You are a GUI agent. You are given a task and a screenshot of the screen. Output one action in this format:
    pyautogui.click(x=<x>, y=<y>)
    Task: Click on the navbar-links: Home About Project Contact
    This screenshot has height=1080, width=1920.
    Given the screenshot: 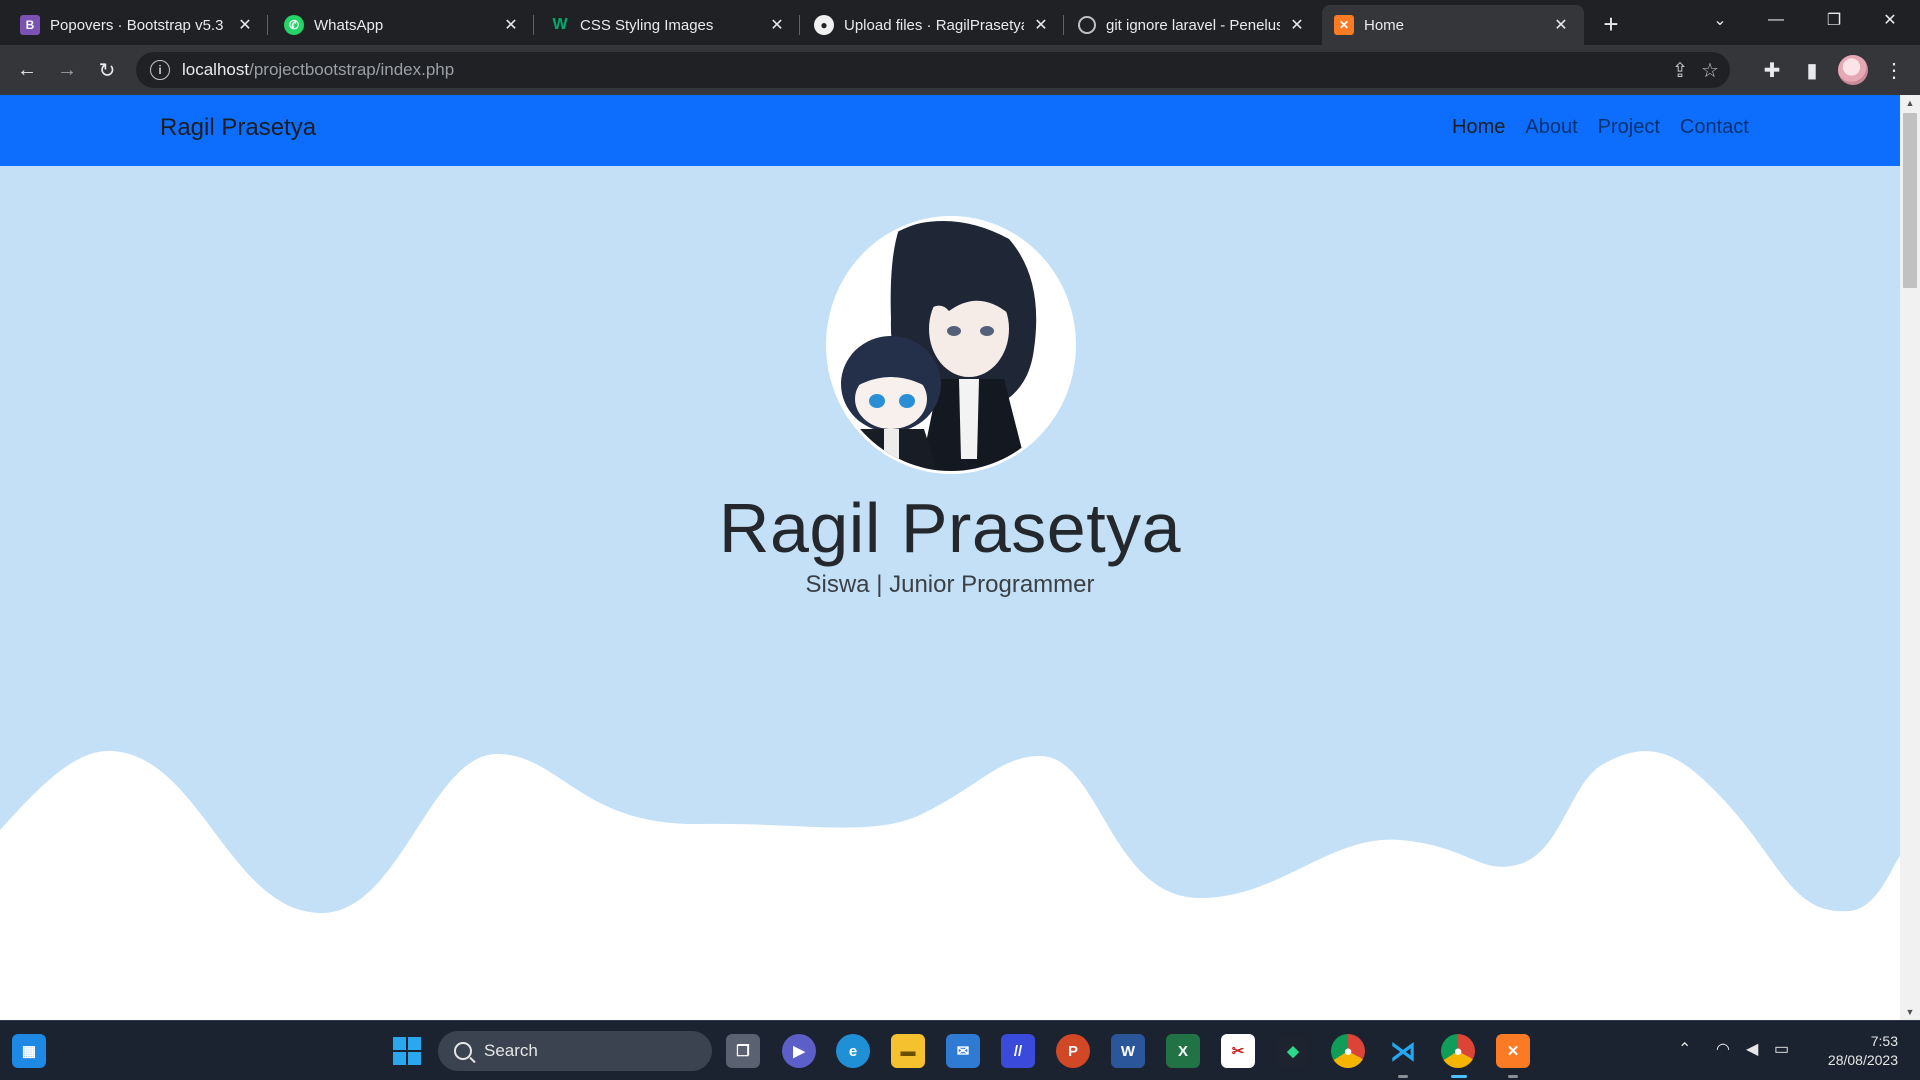 What is the action you would take?
    pyautogui.click(x=1600, y=127)
    